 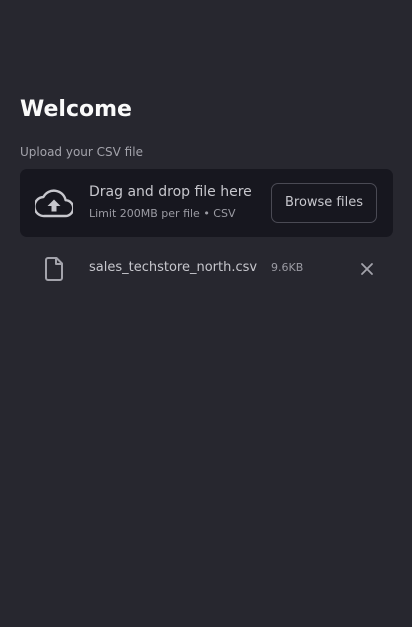 I want to click on cloud-upload-icon, so click(x=54, y=203).